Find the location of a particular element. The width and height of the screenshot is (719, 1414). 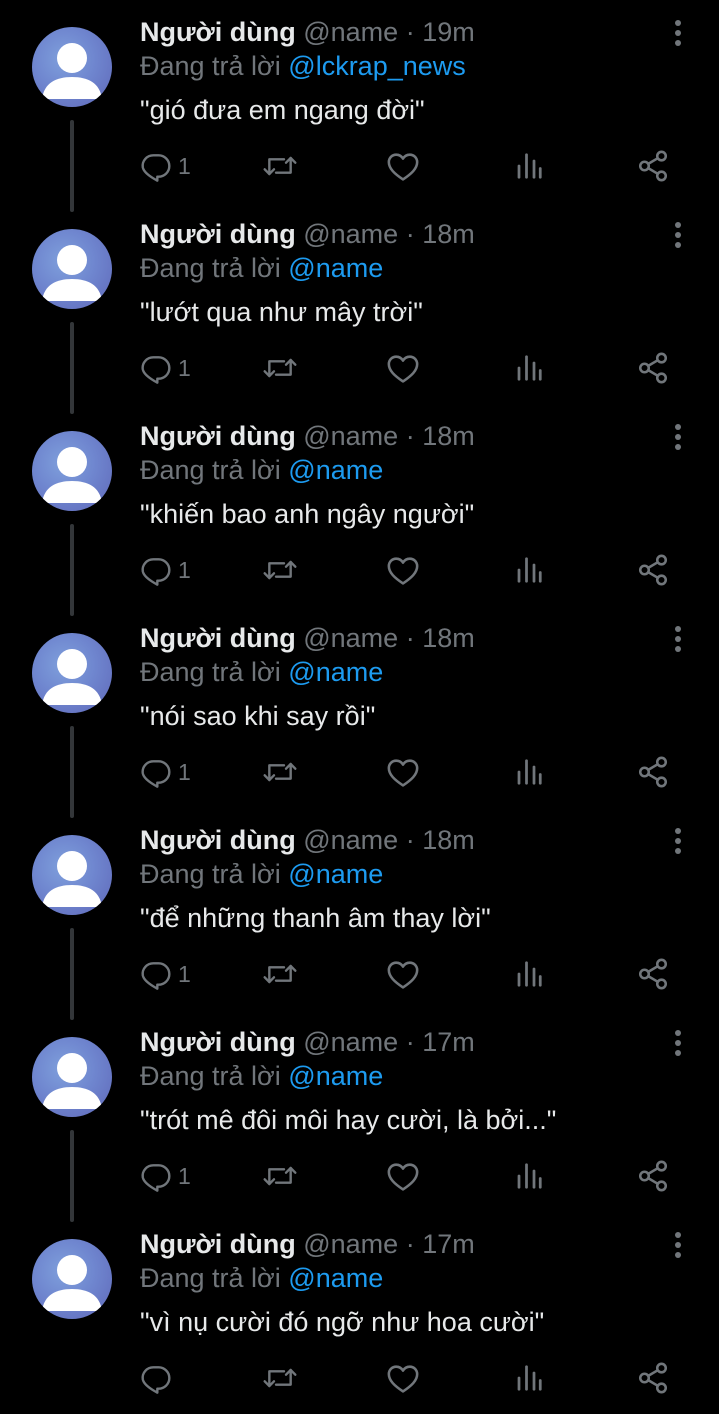

reply-icon is located at coordinates (156, 572).